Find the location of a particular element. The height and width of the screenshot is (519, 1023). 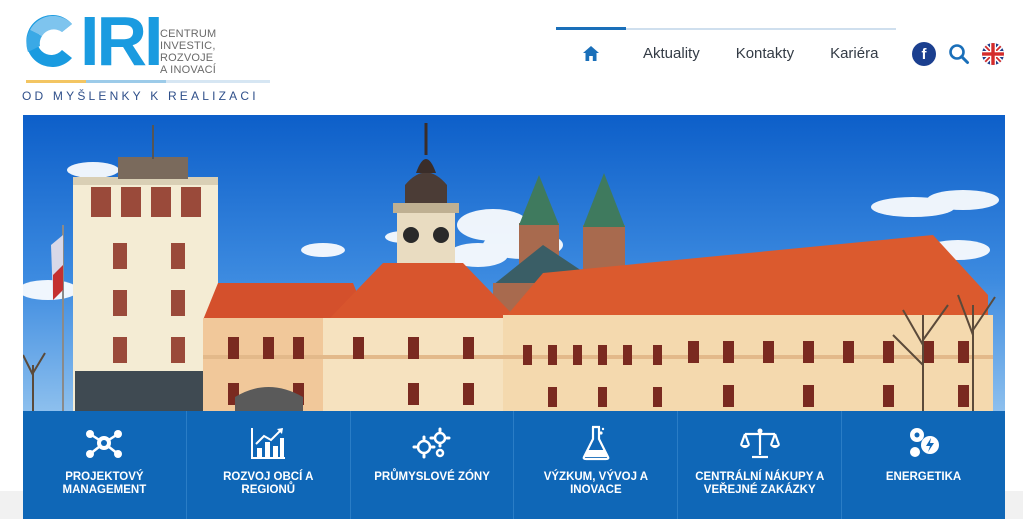

nav-home-link is located at coordinates (591, 53).